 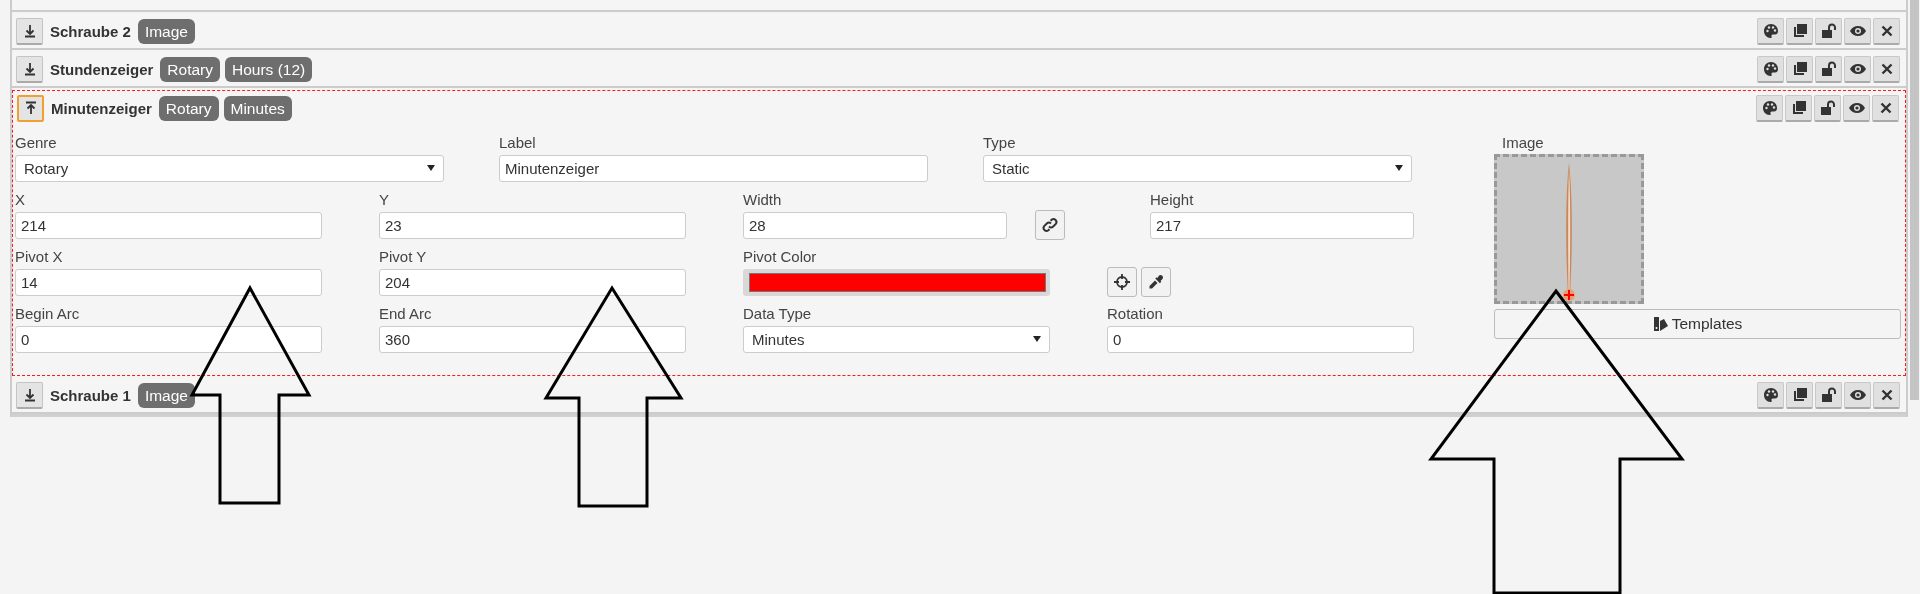 What do you see at coordinates (90, 31) in the screenshot?
I see `layer-title: Schraube 2` at bounding box center [90, 31].